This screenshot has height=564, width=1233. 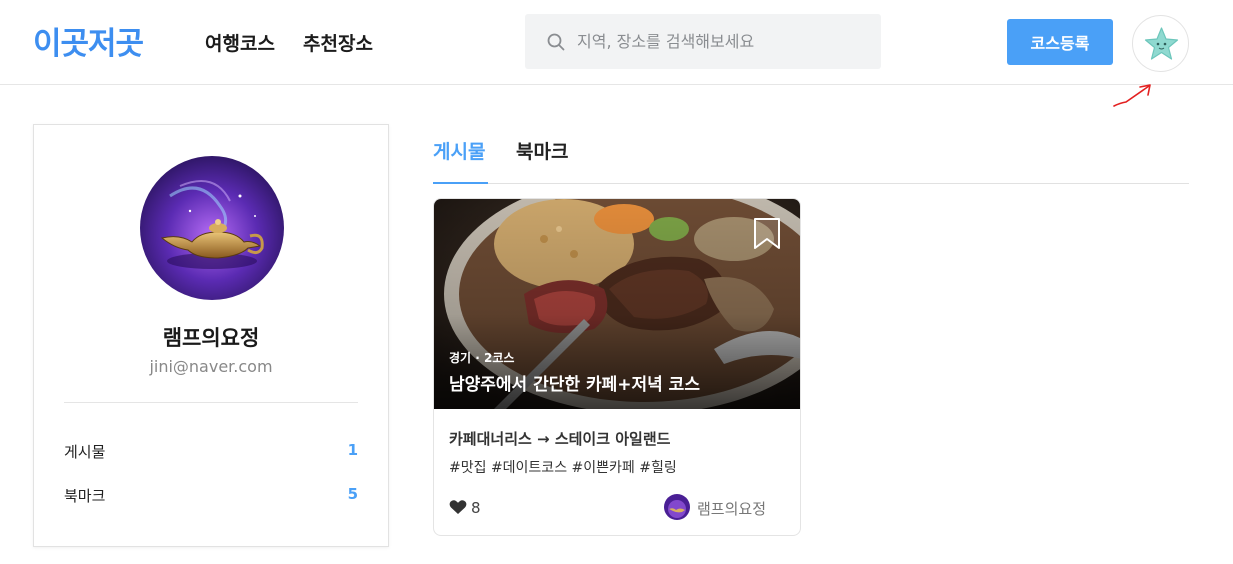 I want to click on stat-bookmarks: 북마크 5, so click(x=211, y=495).